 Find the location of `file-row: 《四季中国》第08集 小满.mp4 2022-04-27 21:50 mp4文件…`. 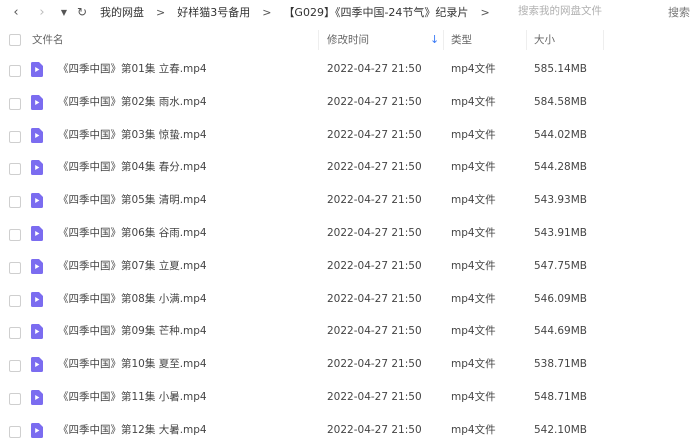

file-row: 《四季中国》第08集 小满.mp4 2022-04-27 21:50 mp4文件… is located at coordinates (350, 299).